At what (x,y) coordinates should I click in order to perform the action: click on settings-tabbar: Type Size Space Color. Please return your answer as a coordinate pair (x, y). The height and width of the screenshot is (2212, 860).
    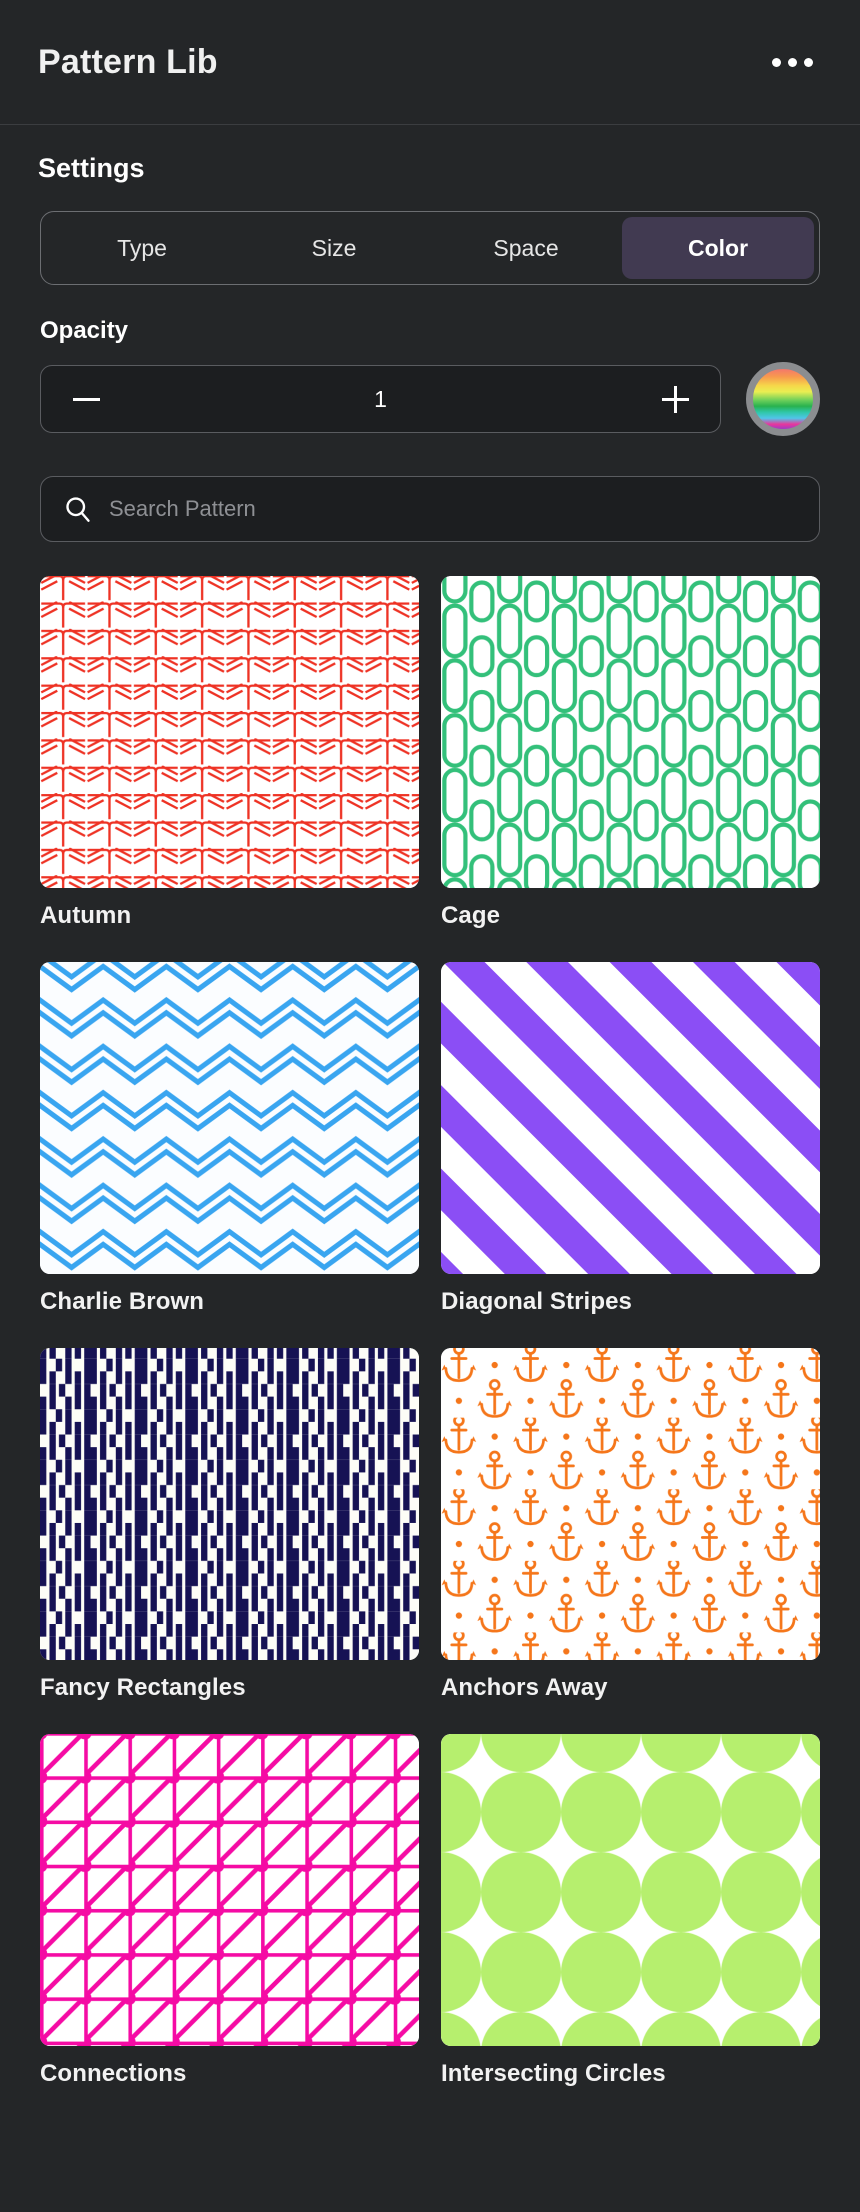
    Looking at the image, I should click on (430, 248).